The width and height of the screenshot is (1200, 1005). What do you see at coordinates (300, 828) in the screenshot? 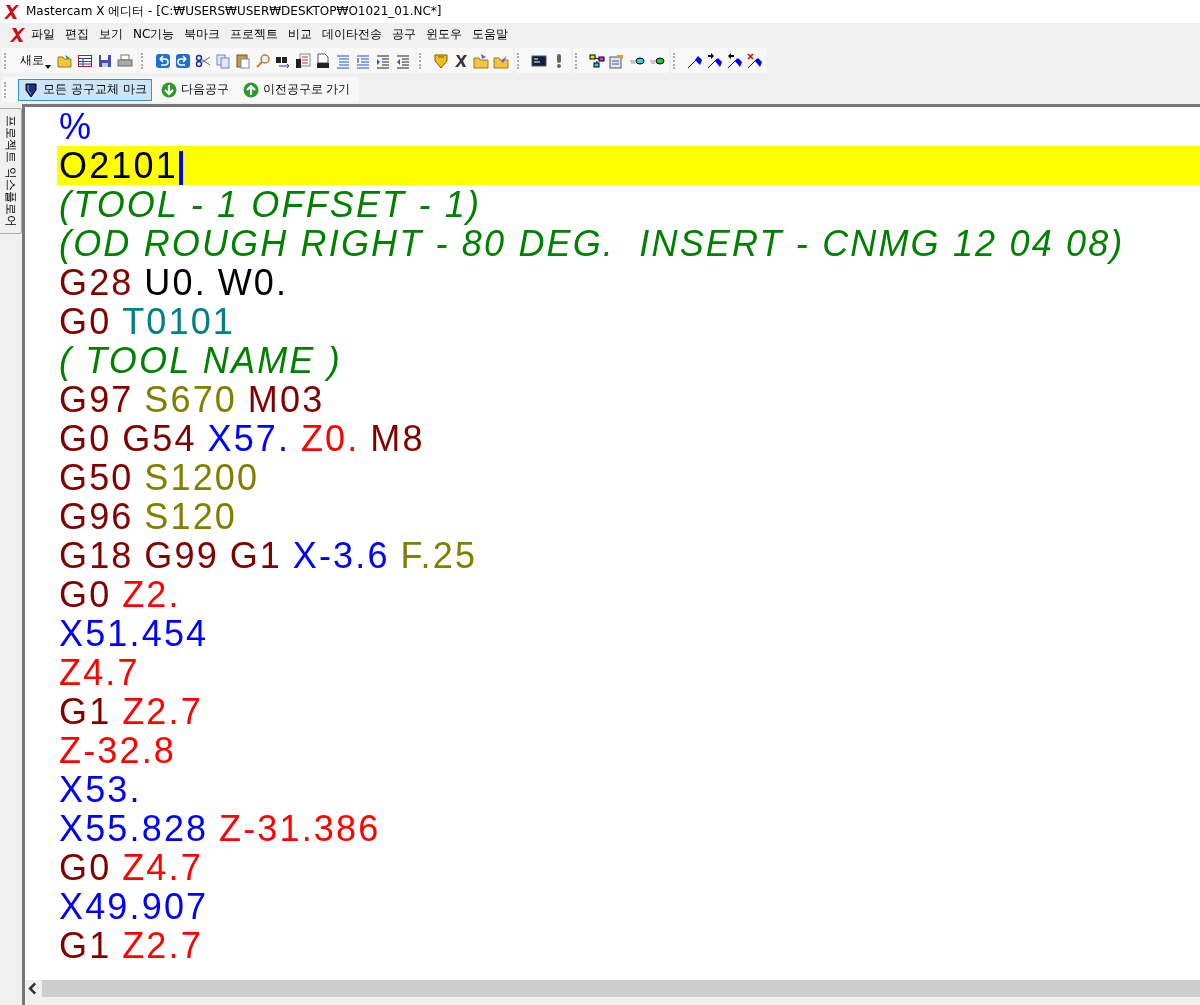
I see `code-token: Z-31.386` at bounding box center [300, 828].